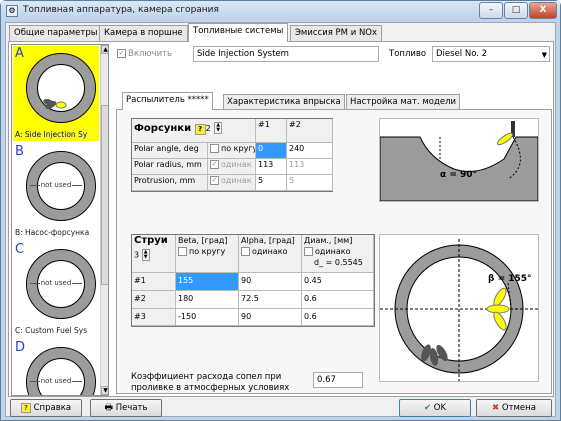  I want to click on injector-col-1: #1, so click(271, 131).